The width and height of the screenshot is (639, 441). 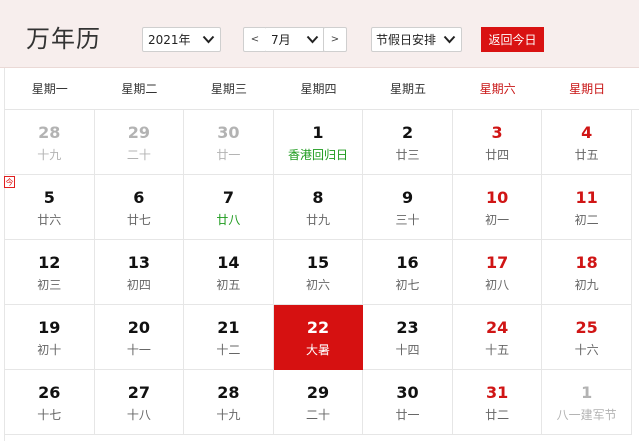 I want to click on day-cell: 15 初六, so click(x=318, y=272).